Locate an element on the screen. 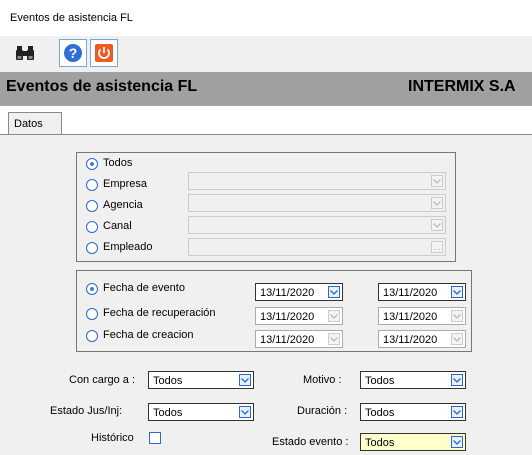 This screenshot has width=532, height=455. motivo-label: Motivo : is located at coordinates (322, 380).